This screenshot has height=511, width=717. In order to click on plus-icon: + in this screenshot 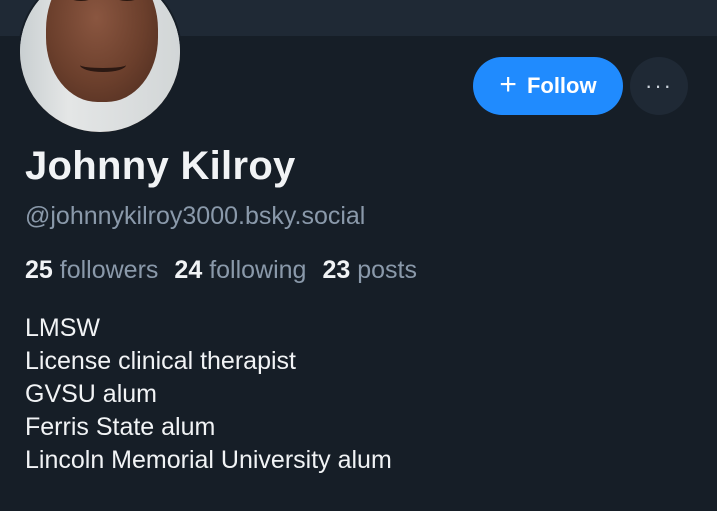, I will do `click(508, 84)`.